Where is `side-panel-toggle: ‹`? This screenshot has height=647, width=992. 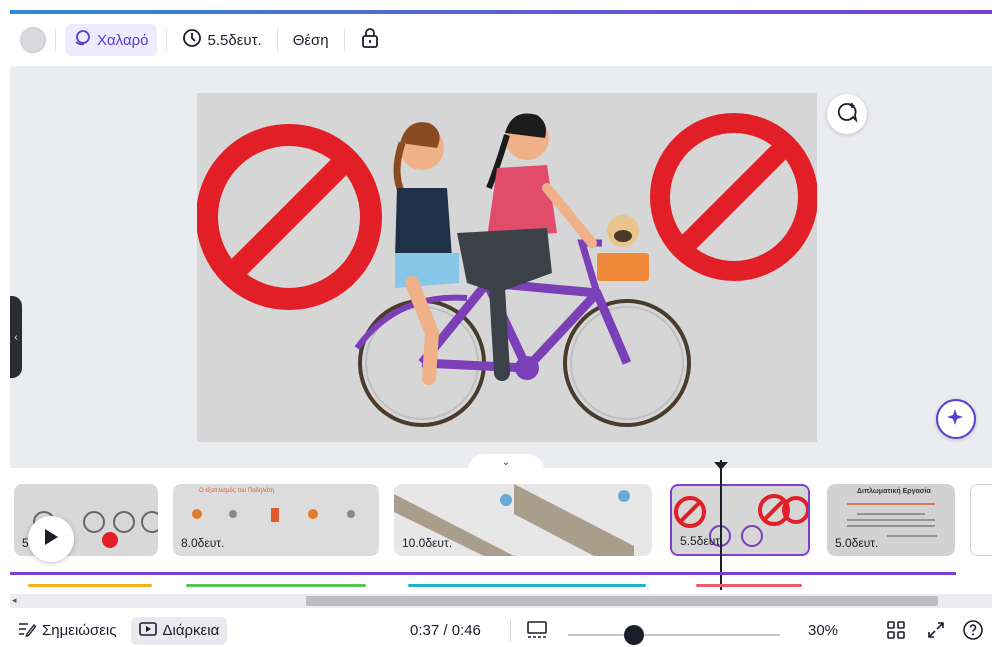
side-panel-toggle: ‹ is located at coordinates (16, 337).